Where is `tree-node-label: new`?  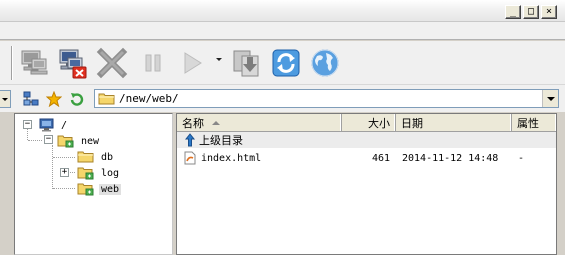
tree-node-label: new is located at coordinates (90, 141).